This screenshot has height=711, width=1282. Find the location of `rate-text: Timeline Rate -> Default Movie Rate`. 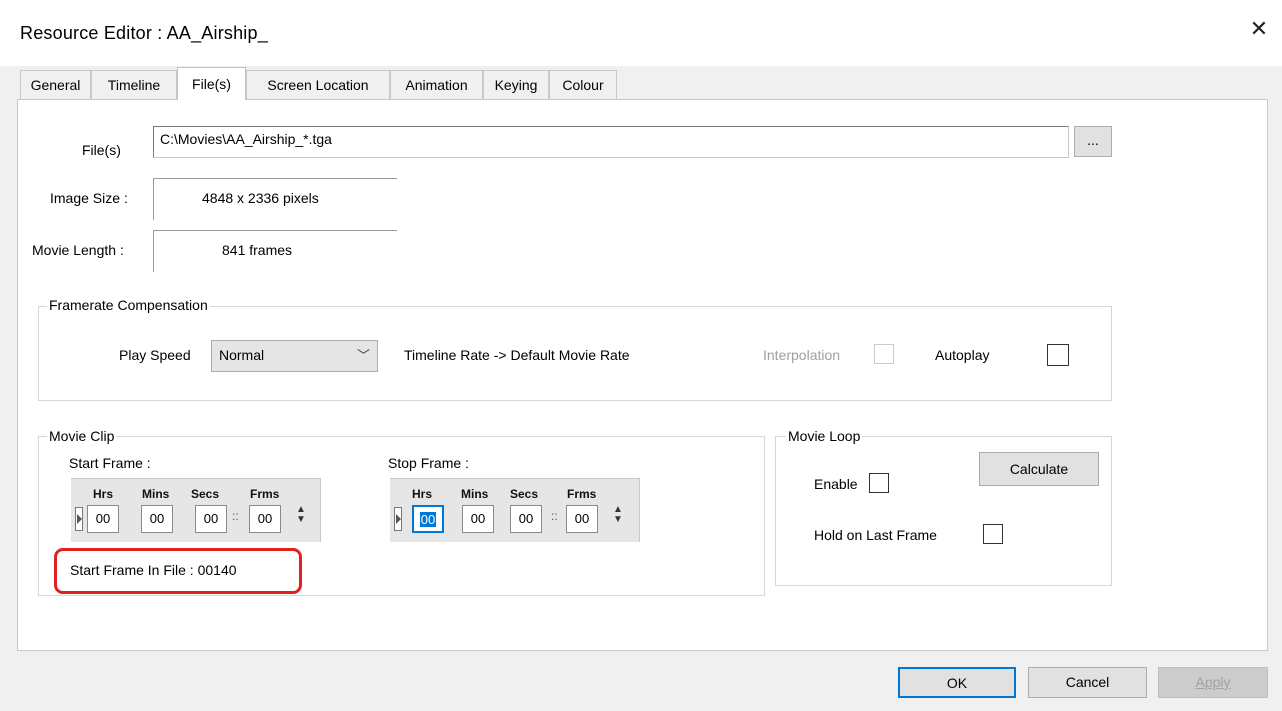

rate-text: Timeline Rate -> Default Movie Rate is located at coordinates (517, 355).